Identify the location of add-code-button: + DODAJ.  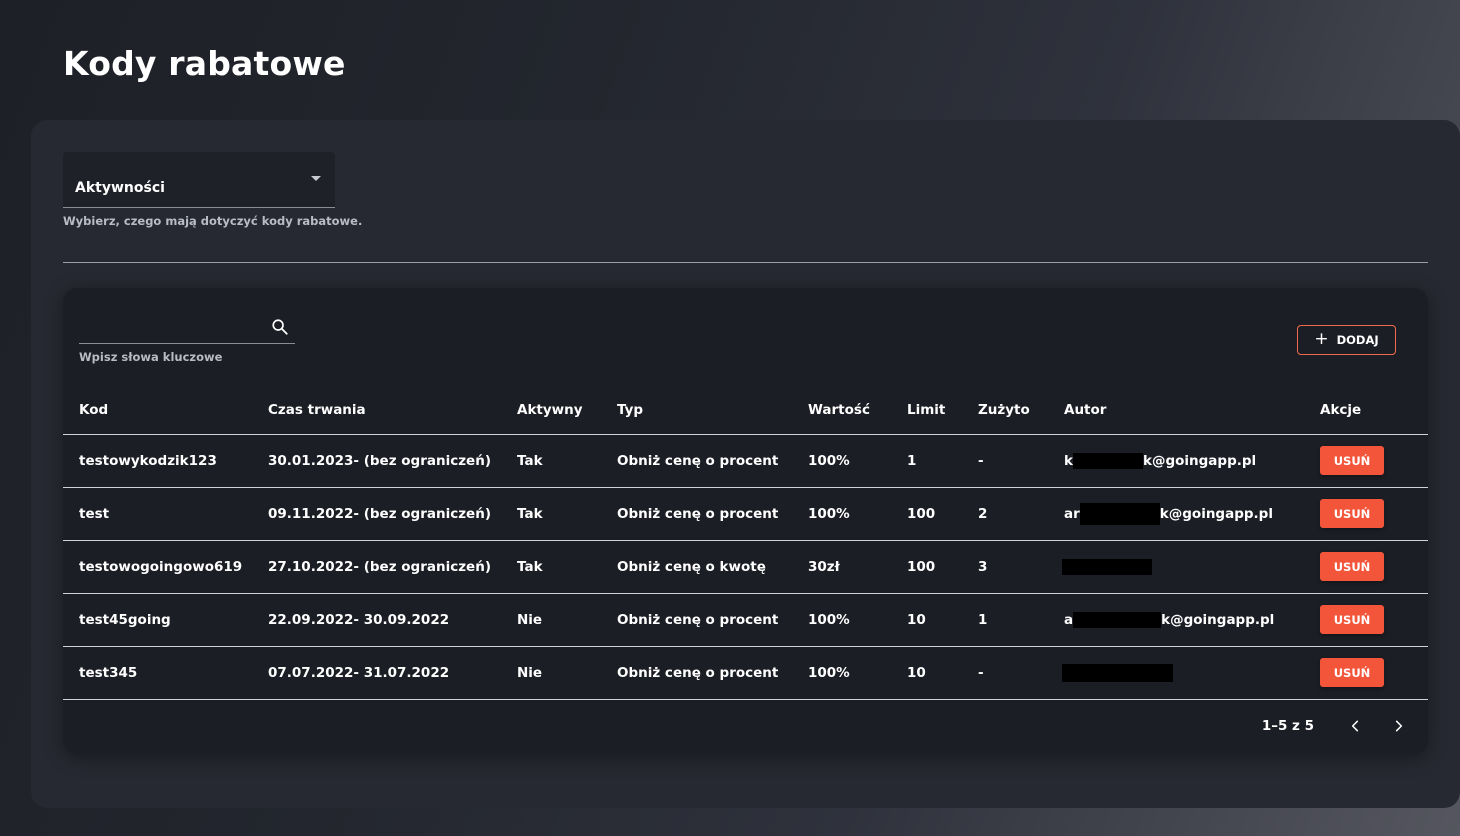
(1346, 340).